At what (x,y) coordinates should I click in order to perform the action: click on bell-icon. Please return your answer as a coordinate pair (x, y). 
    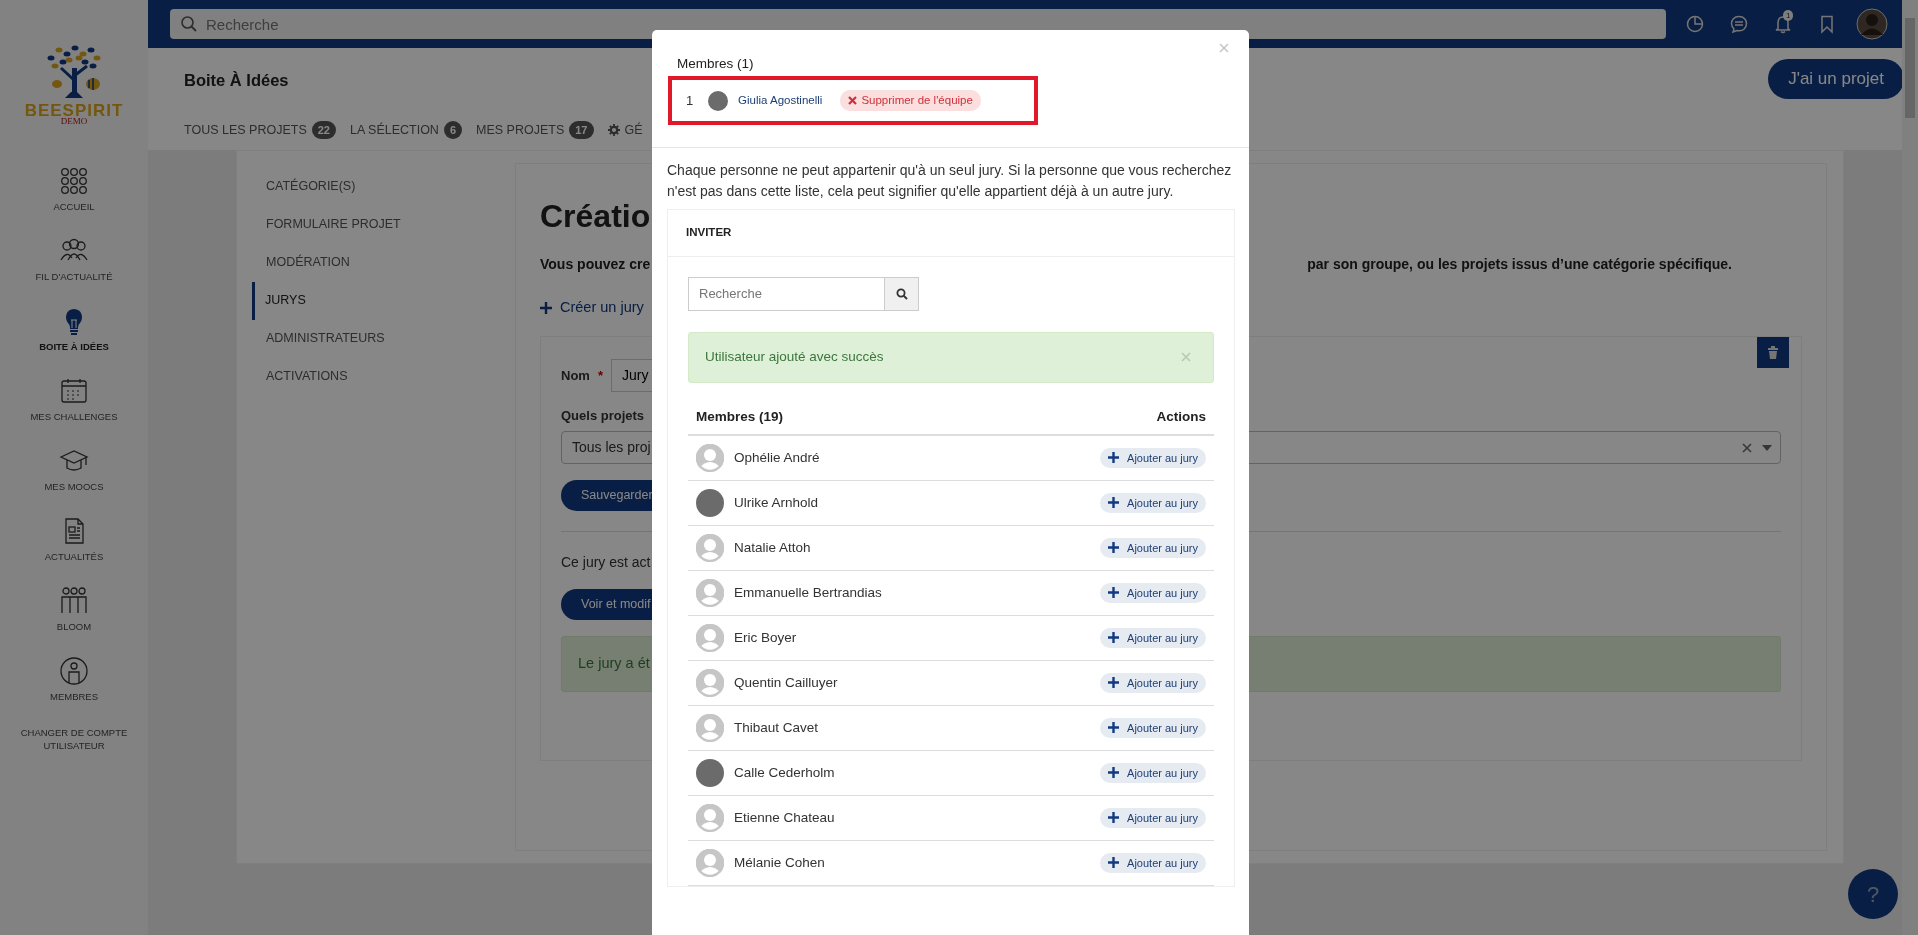
    Looking at the image, I should click on (1783, 24).